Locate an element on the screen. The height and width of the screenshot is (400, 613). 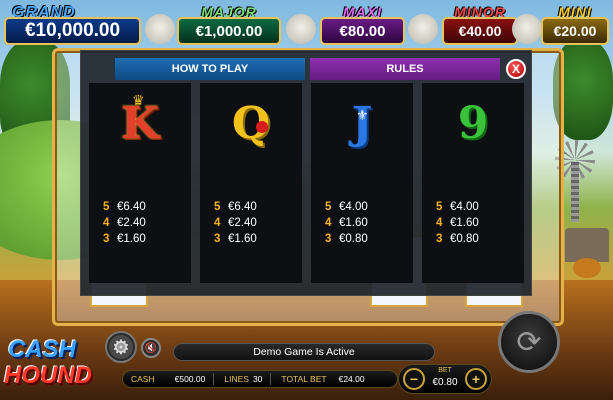
jackpot-maxi: MAXI €80.00 is located at coordinates (362, 25).